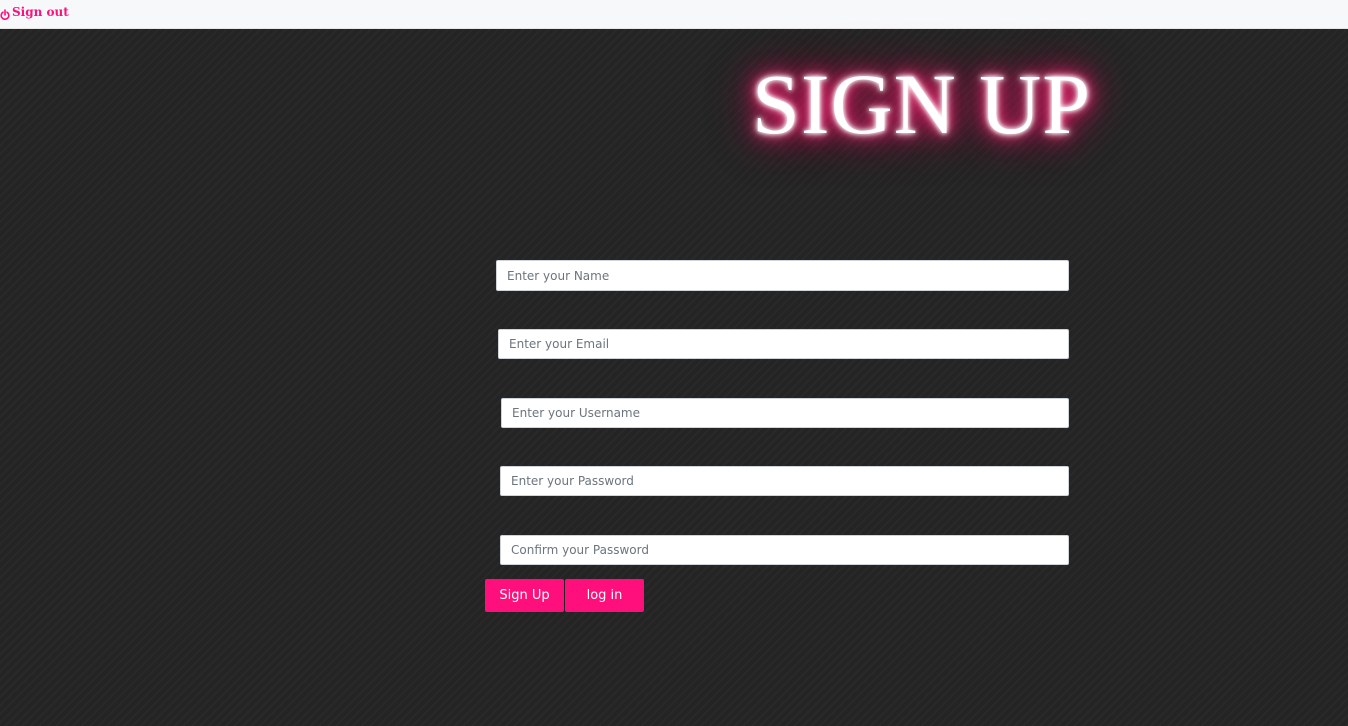 This screenshot has height=726, width=1348. I want to click on email-input, so click(783, 344).